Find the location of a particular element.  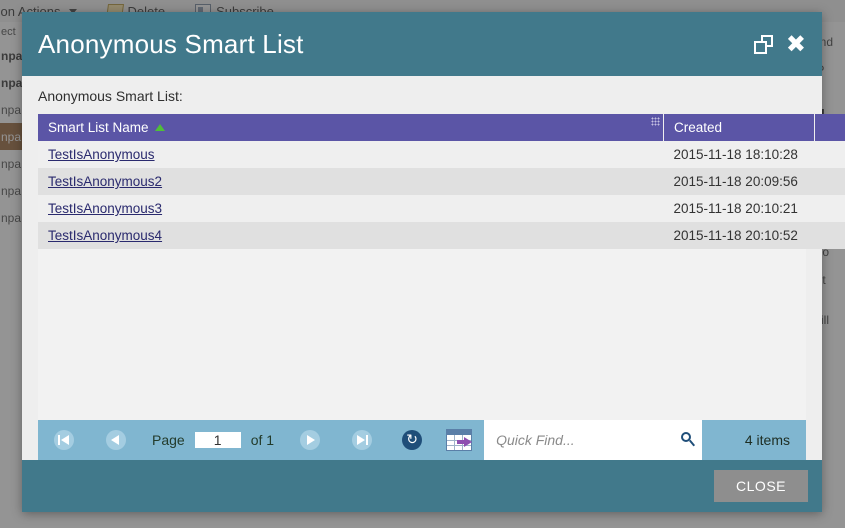

refresh-glyph: ↻ is located at coordinates (412, 440).